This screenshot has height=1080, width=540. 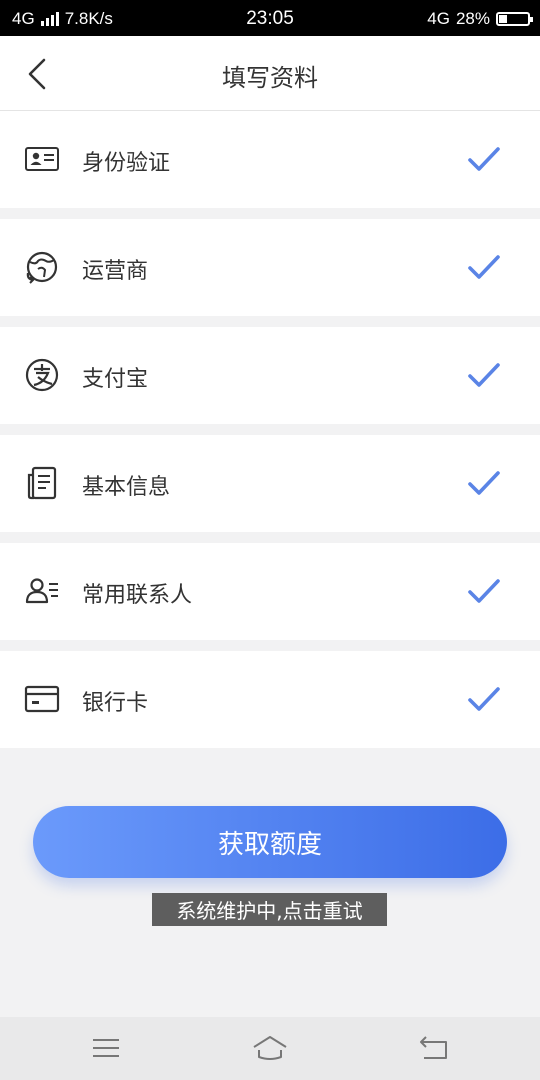 What do you see at coordinates (270, 483) in the screenshot?
I see `list-item-basic-info: 基本信息` at bounding box center [270, 483].